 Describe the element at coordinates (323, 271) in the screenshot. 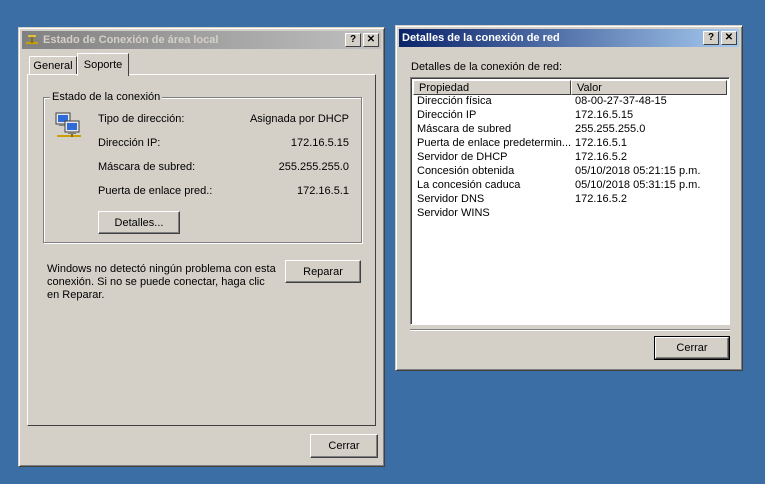

I see `repair-button: Reparar` at that location.